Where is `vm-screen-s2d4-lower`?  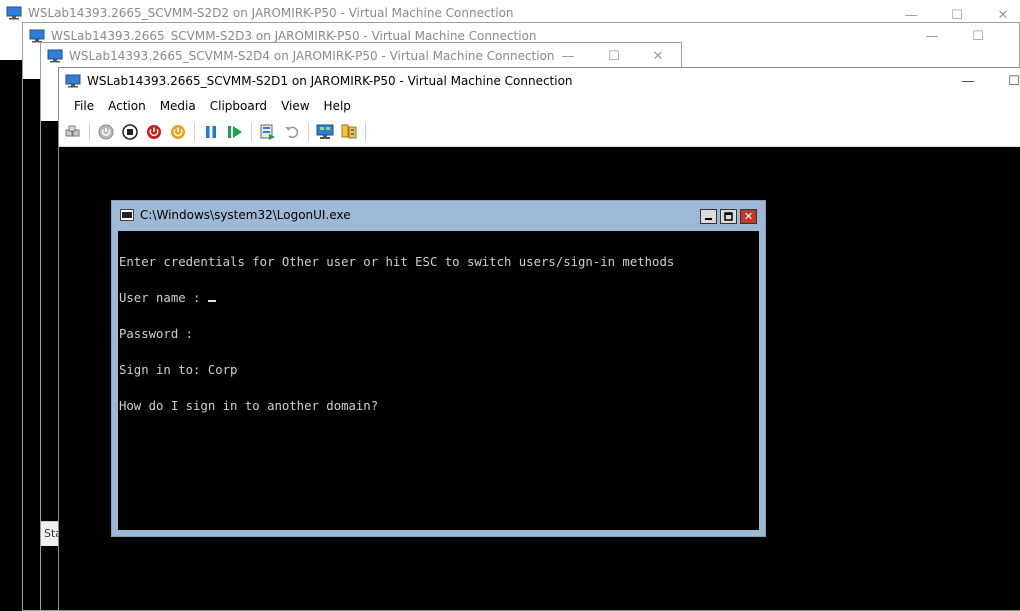
vm-screen-s2d4-lower is located at coordinates (50, 578).